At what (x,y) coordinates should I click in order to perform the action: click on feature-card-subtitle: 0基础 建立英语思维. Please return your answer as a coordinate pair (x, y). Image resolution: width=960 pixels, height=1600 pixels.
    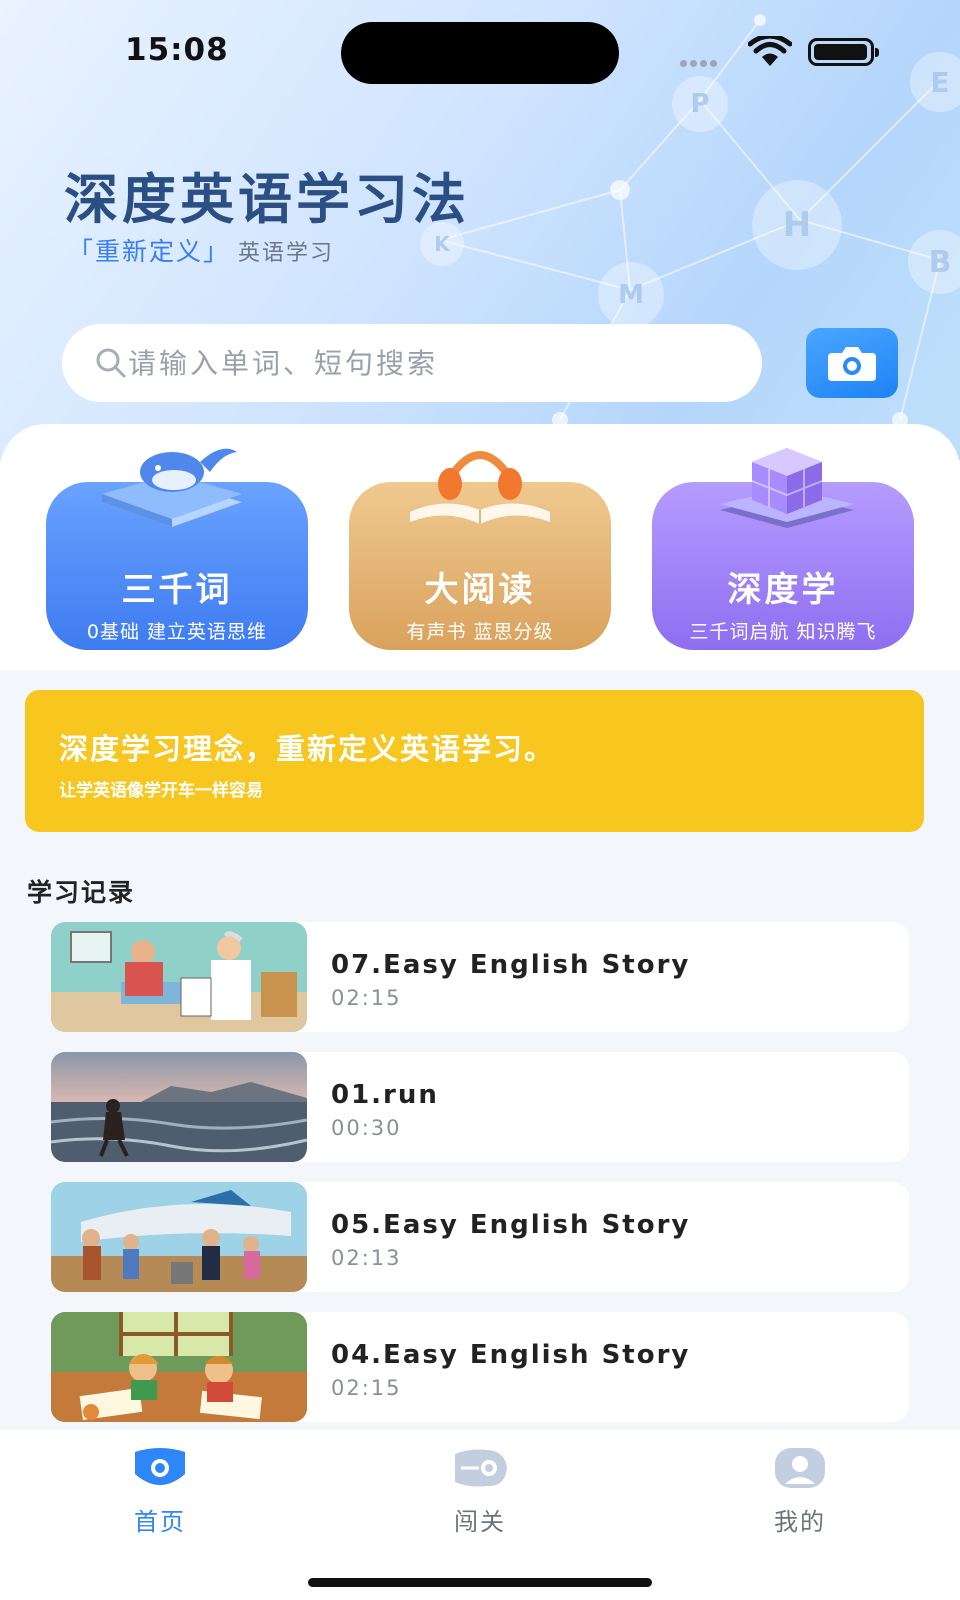
    Looking at the image, I should click on (177, 632).